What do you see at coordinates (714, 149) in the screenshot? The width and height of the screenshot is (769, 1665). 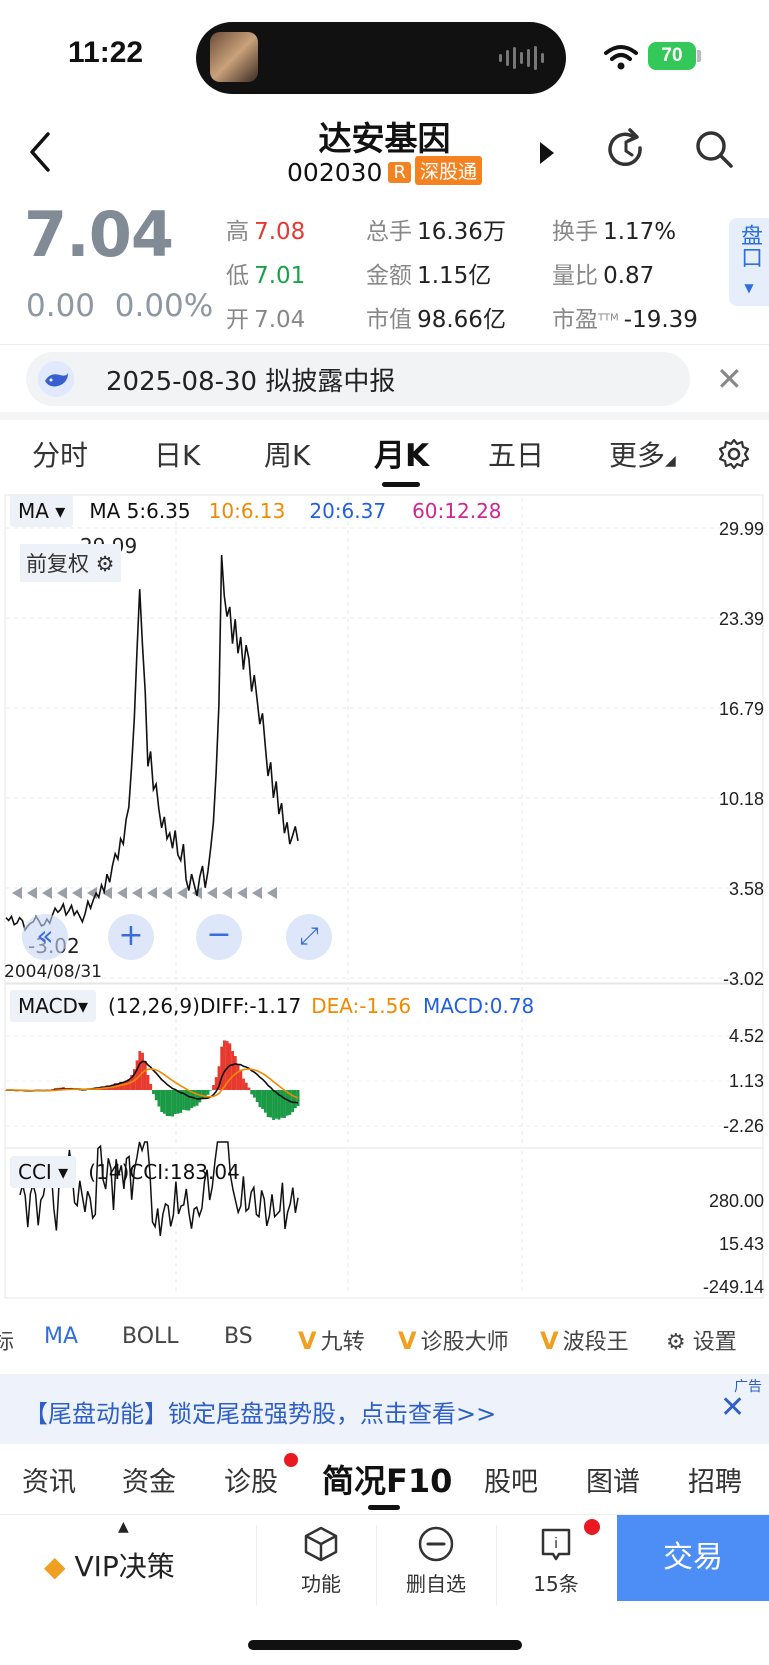 I see `search-icon` at bounding box center [714, 149].